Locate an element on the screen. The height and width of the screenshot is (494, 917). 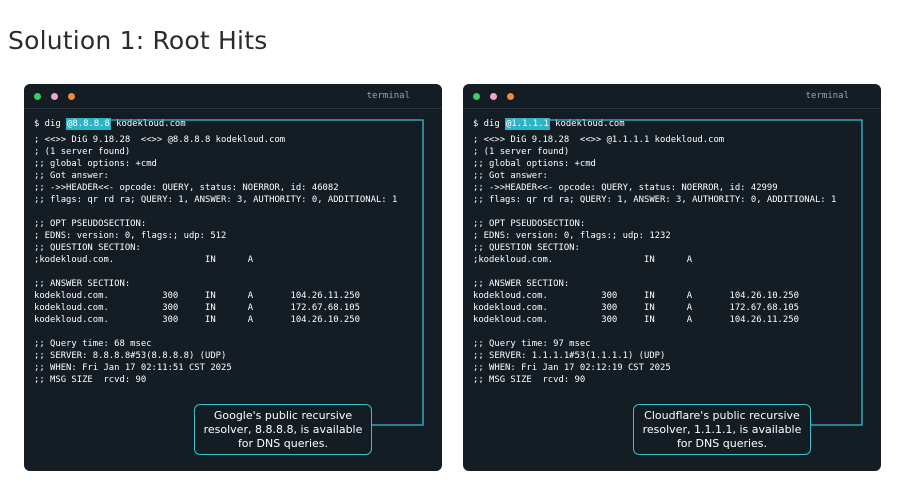
server-ip-highlight: @8.8.8.8 is located at coordinates (88, 124).